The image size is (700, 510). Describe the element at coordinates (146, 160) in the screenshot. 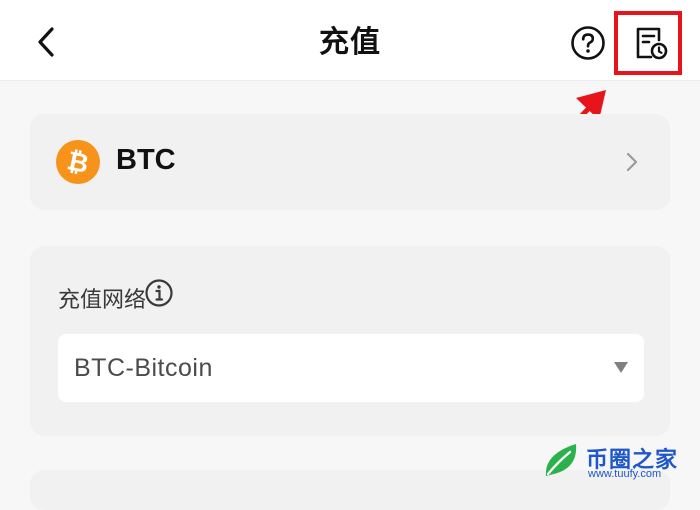

I see `coin-name: BTC` at that location.